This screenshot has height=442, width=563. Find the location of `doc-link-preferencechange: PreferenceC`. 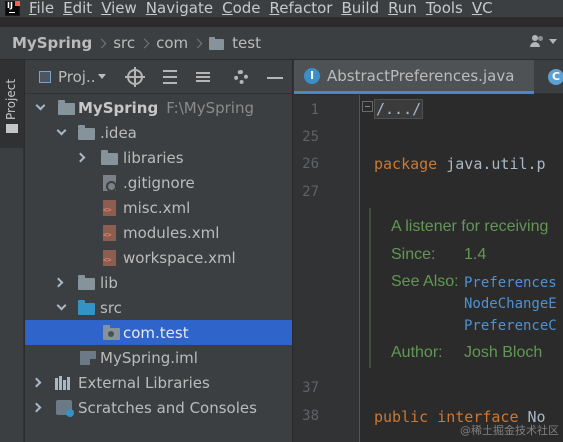

doc-link-preferencechange: PreferenceC is located at coordinates (510, 326).